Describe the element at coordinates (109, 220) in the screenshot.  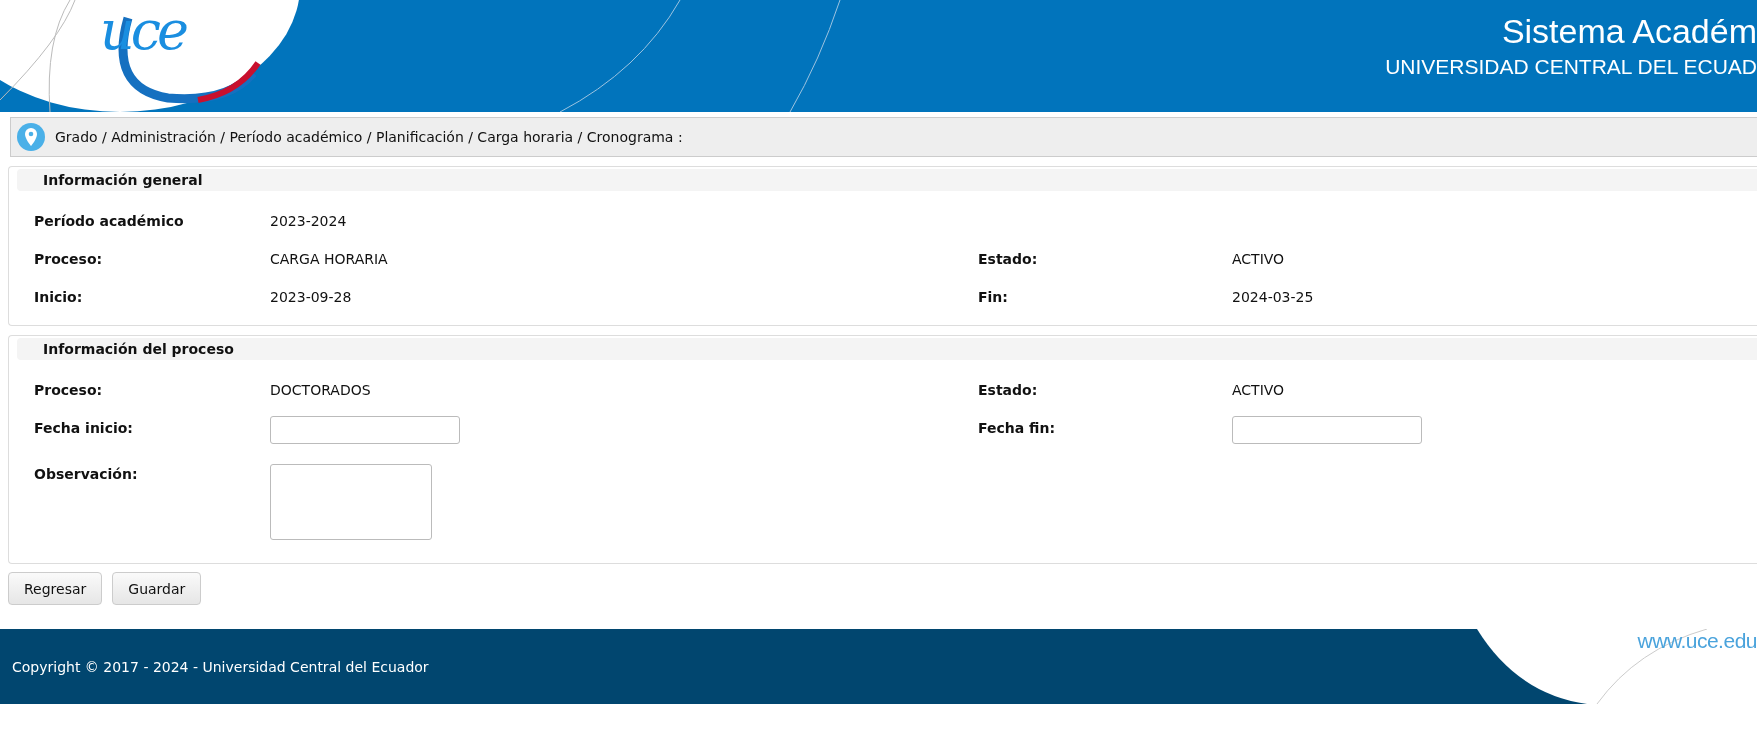
I see `field-label: Período académico` at that location.